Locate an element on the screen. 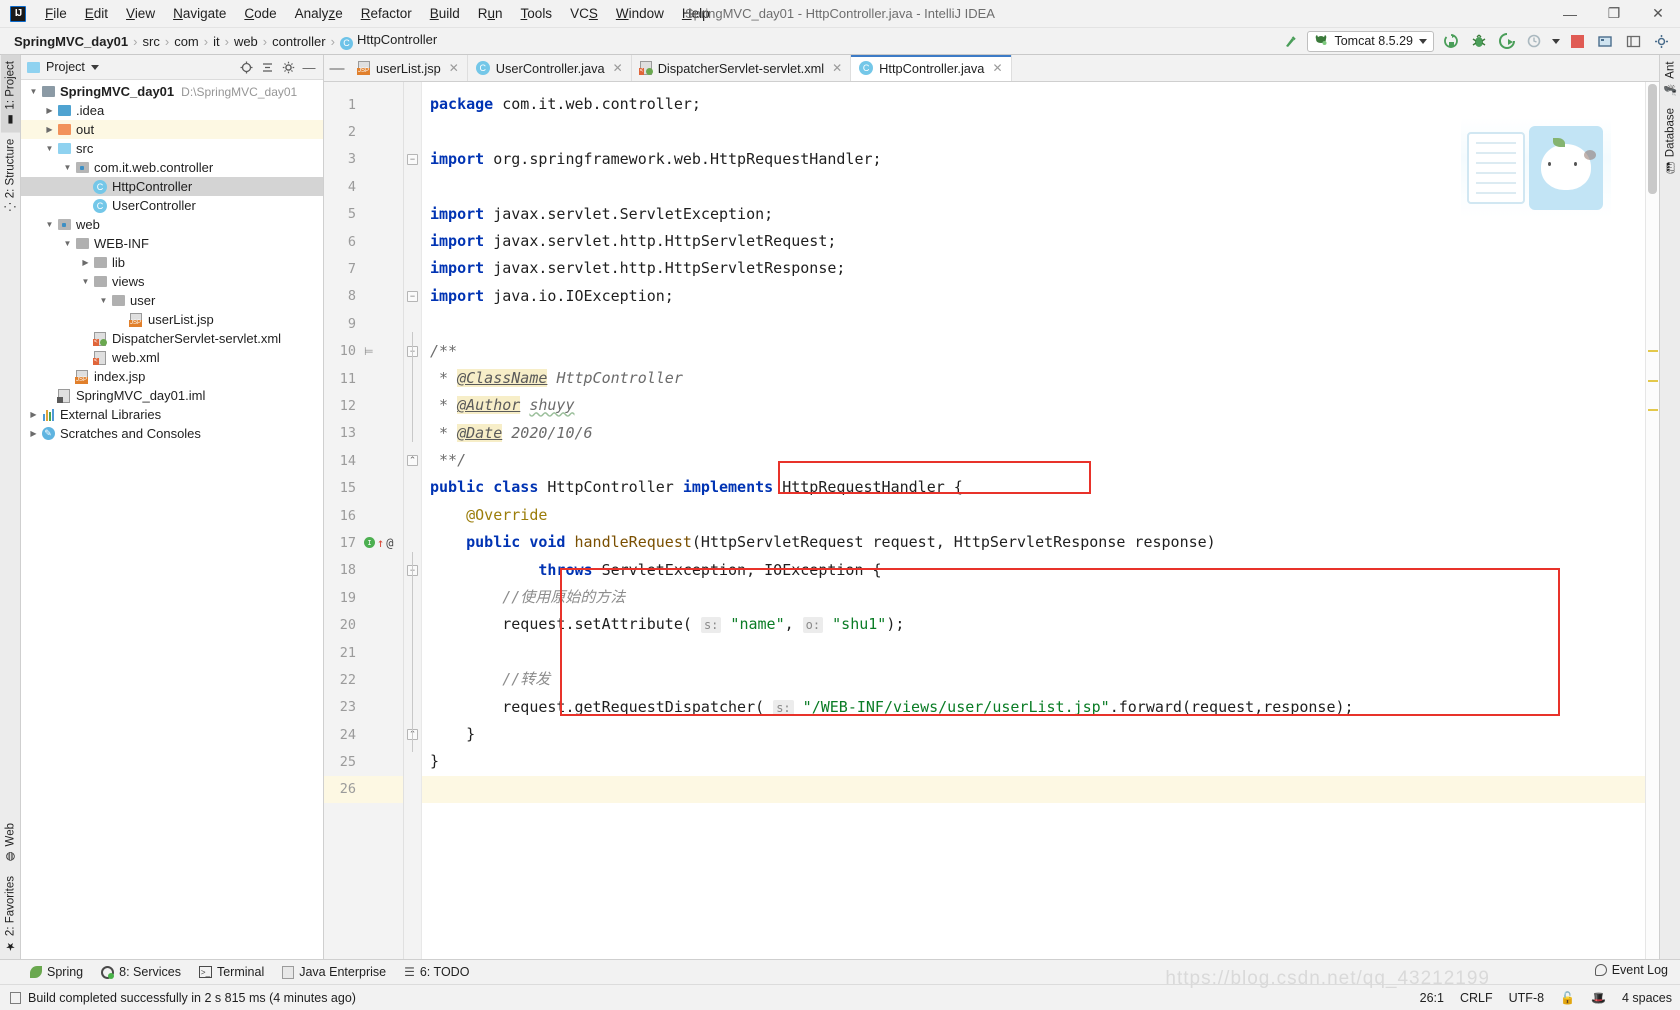 Image resolution: width=1680 pixels, height=1010 pixels. bottom-item-spring: Spring is located at coordinates (56, 972).